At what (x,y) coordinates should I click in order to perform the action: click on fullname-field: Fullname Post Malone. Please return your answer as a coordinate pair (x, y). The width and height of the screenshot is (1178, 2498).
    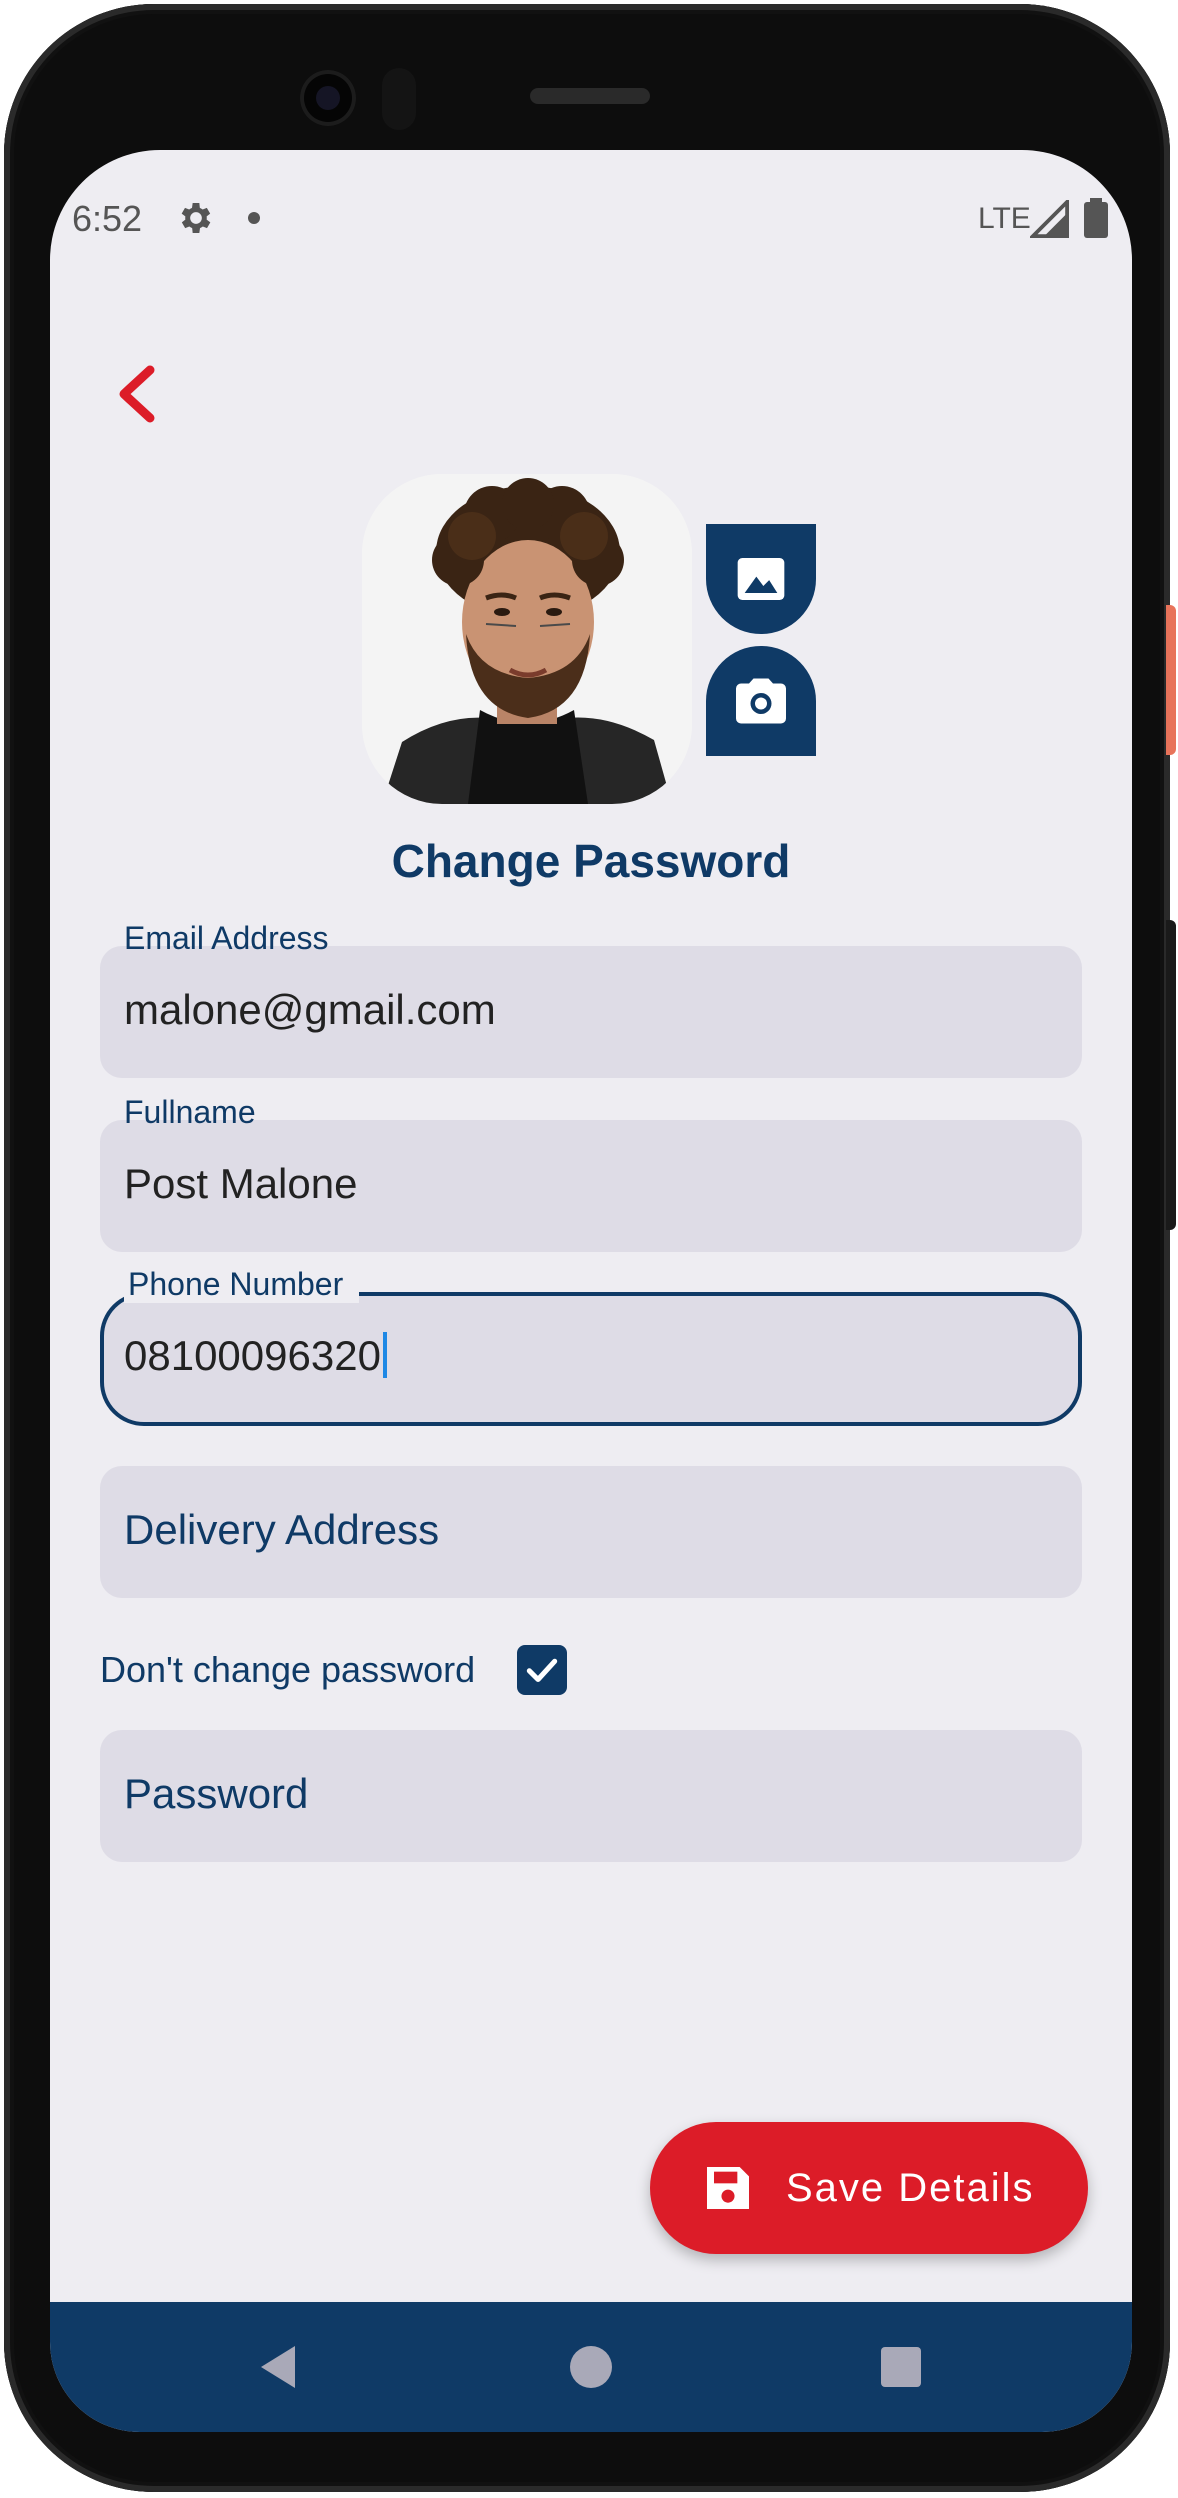
    Looking at the image, I should click on (591, 1173).